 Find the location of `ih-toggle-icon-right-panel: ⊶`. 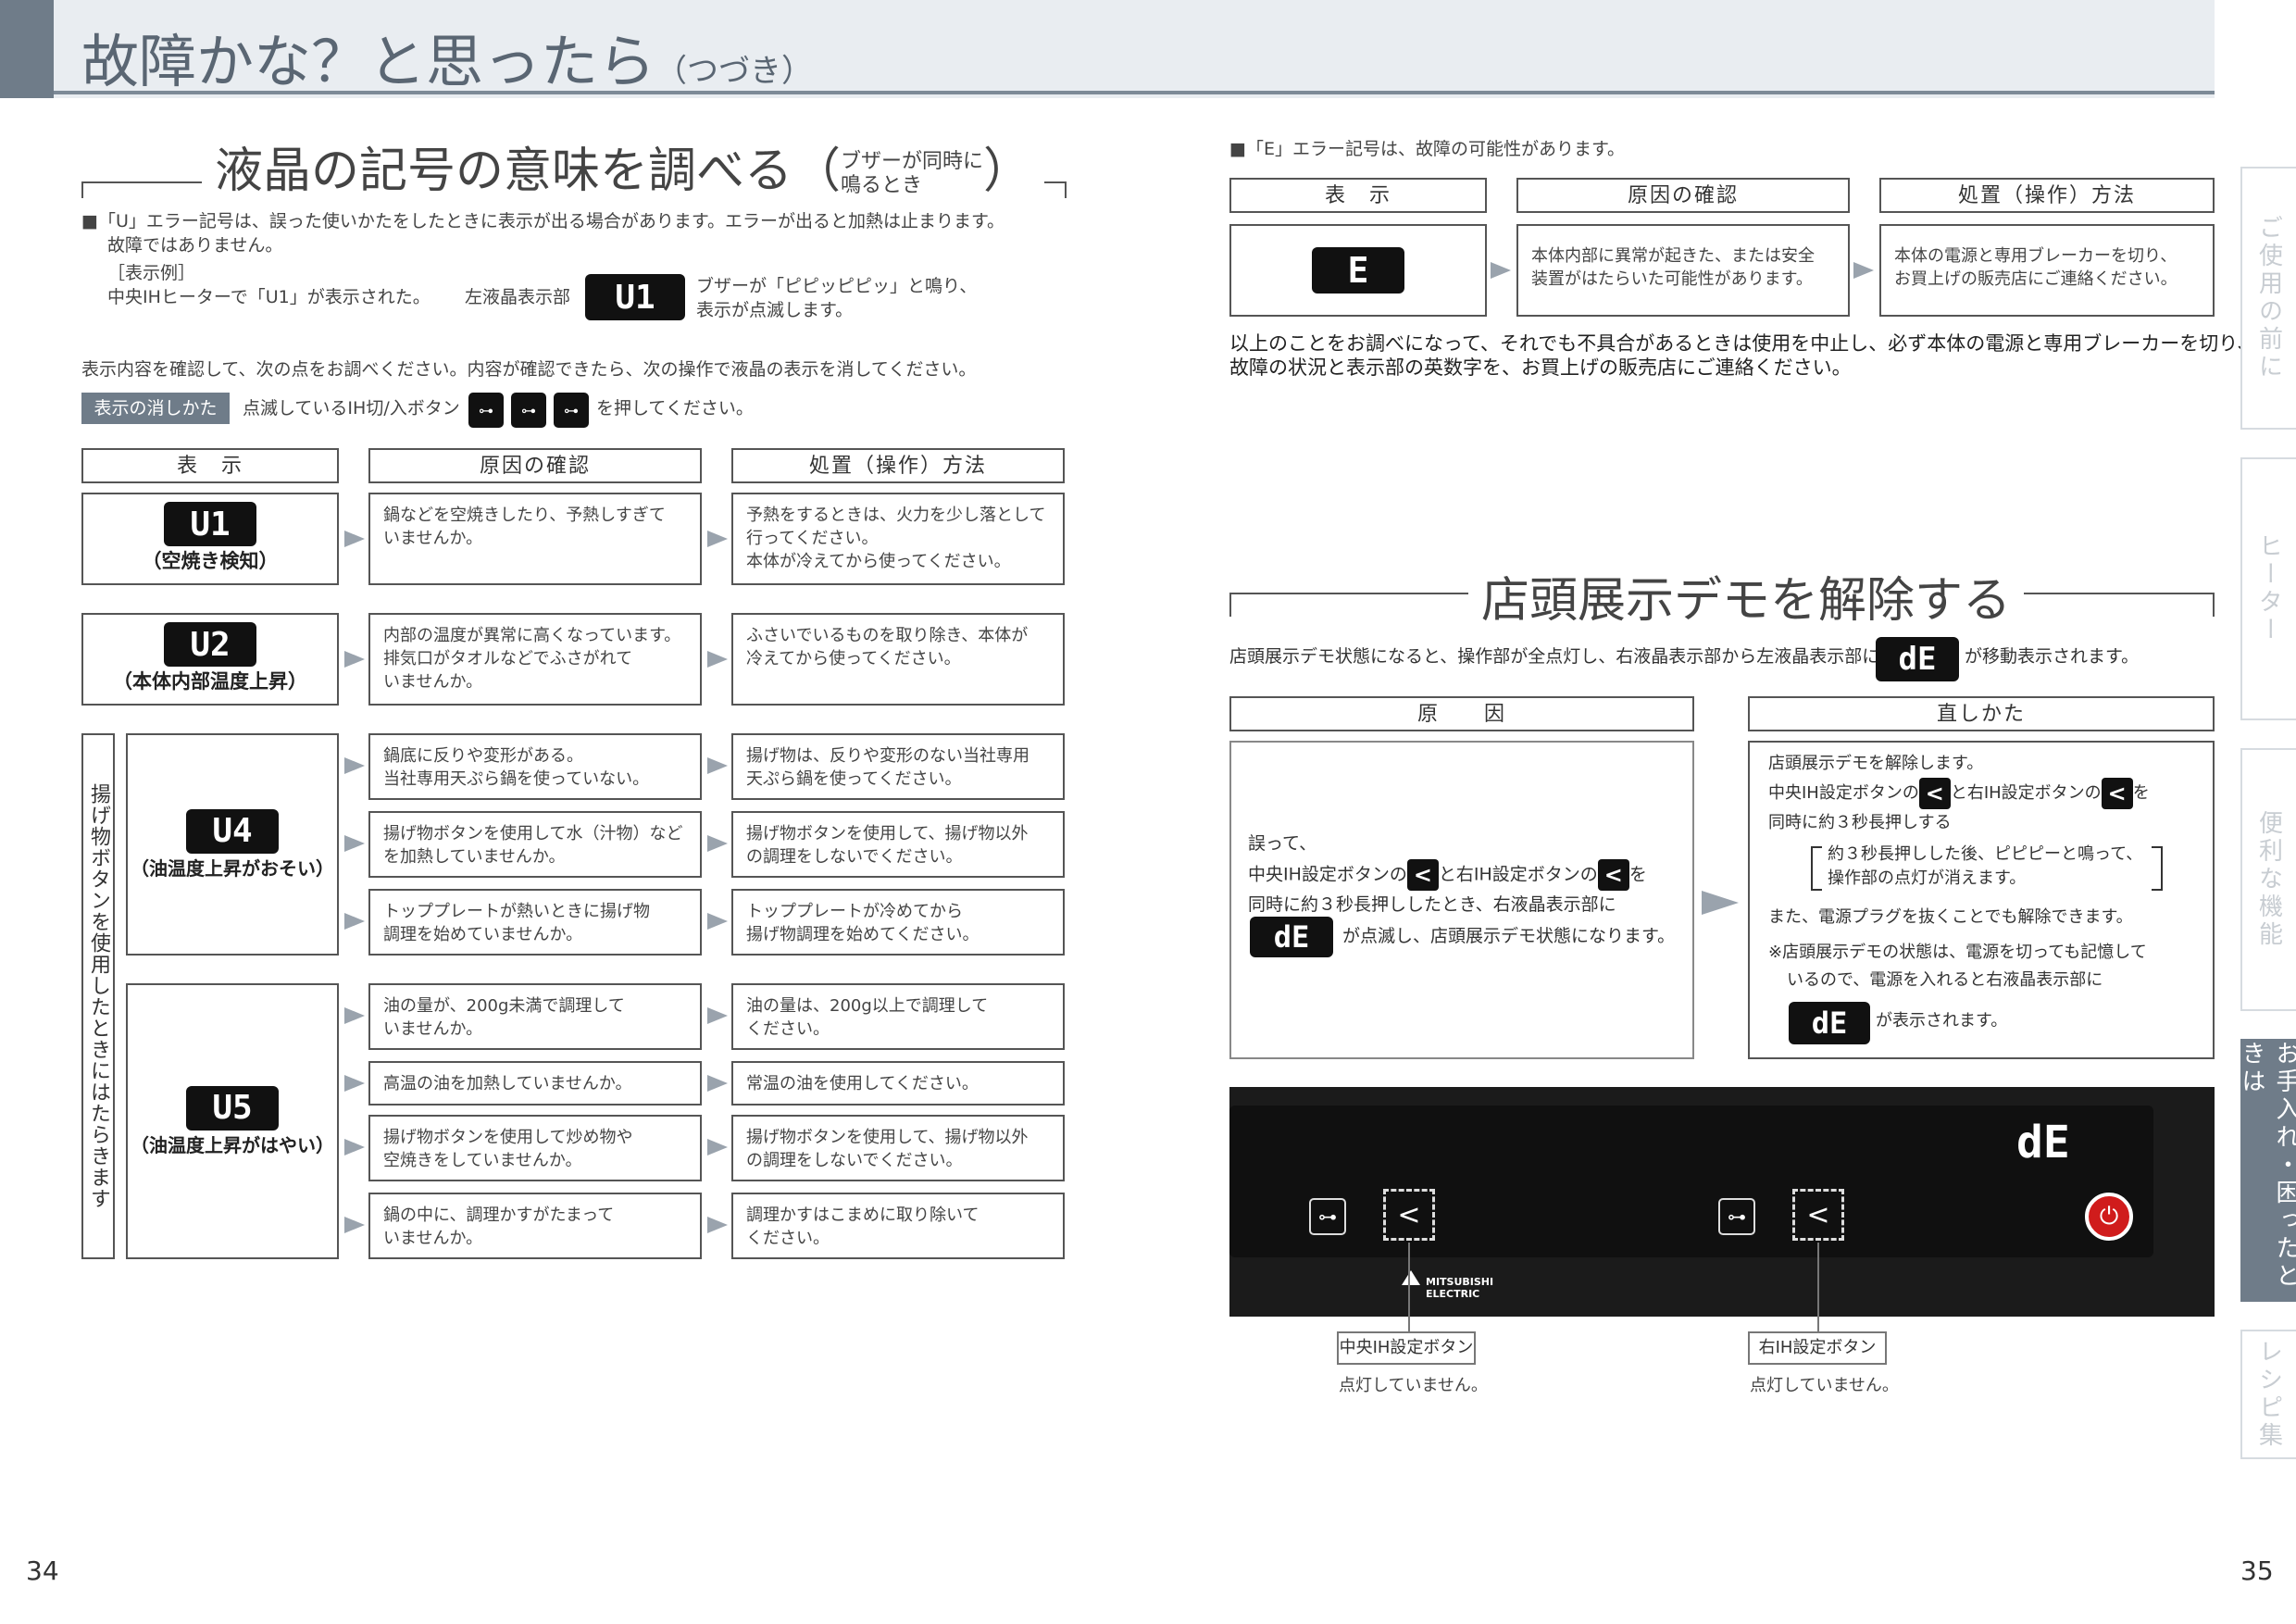

ih-toggle-icon-right-panel: ⊶ is located at coordinates (1736, 1216).